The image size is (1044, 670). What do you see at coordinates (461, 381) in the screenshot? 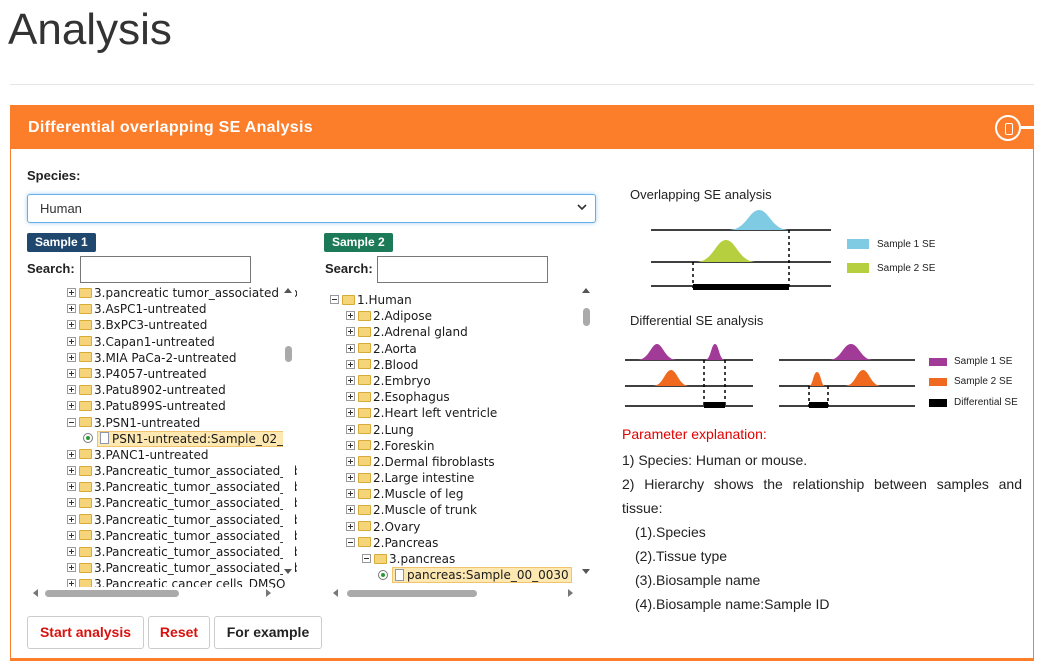
I see `tree-folder-item: 2.Embryo` at bounding box center [461, 381].